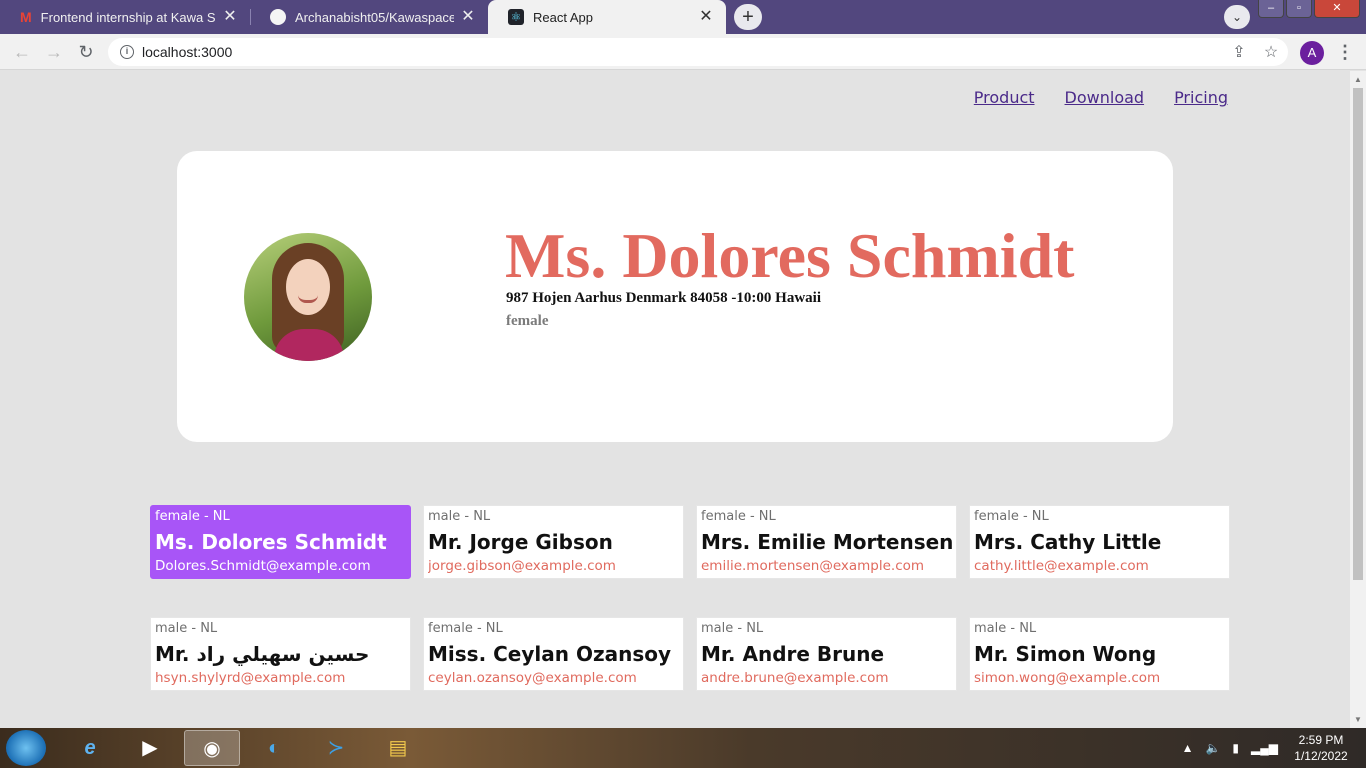 The image size is (1366, 768). I want to click on tab-gmail: M Frontend internship at Kawa Space ✕, so click(125, 17).